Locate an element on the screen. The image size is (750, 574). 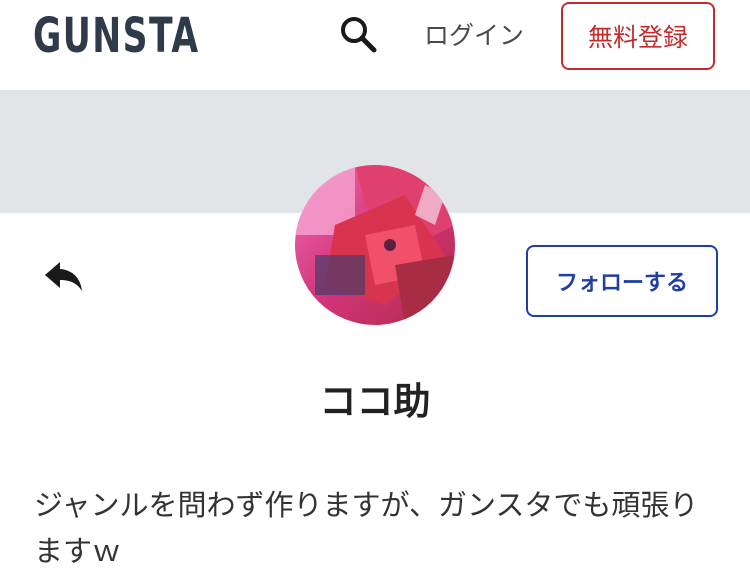
avatar is located at coordinates (375, 245).